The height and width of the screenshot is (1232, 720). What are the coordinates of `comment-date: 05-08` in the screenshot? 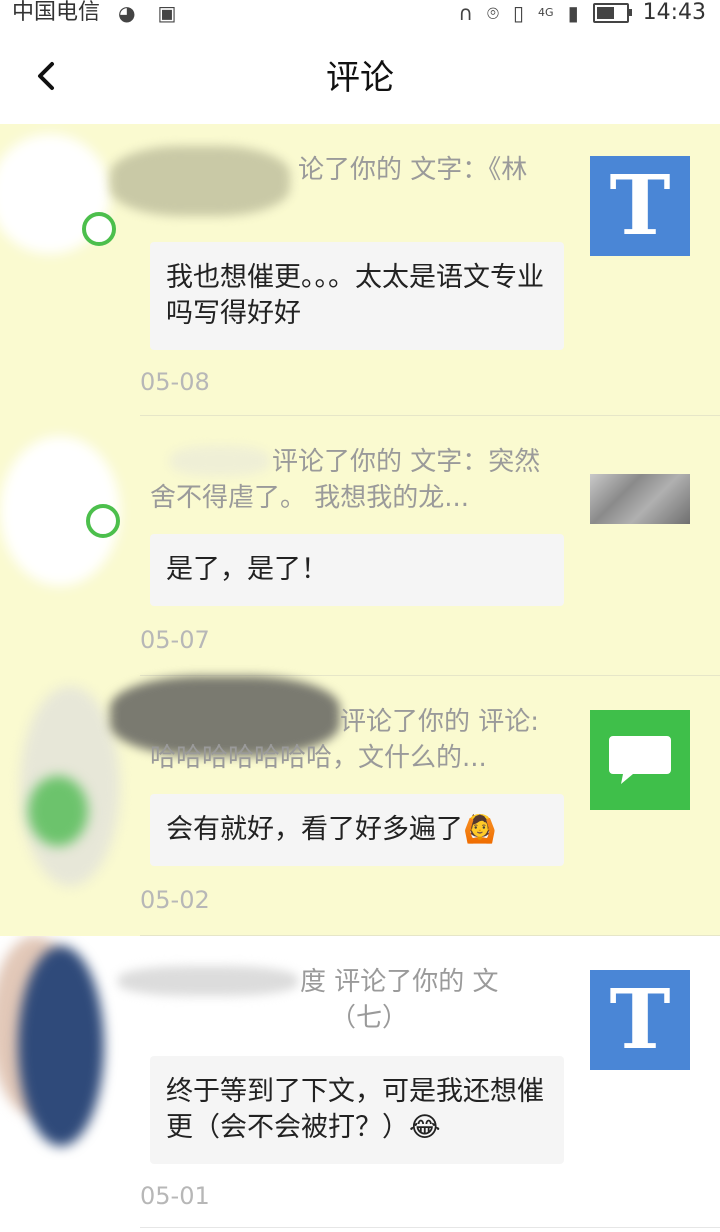 It's located at (175, 382).